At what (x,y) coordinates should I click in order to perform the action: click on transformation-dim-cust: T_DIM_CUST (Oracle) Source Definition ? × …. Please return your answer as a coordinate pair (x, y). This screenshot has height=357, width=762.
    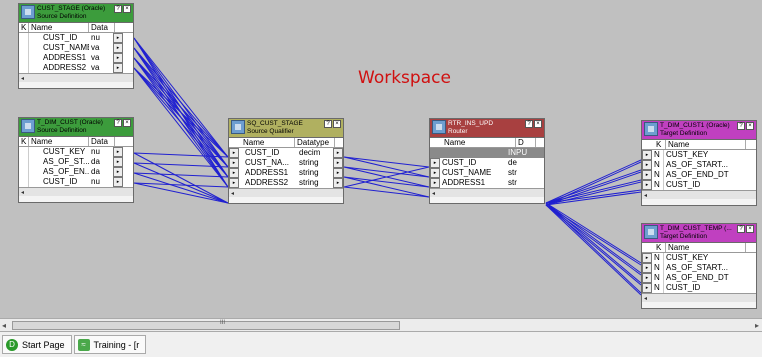
    Looking at the image, I should click on (76, 160).